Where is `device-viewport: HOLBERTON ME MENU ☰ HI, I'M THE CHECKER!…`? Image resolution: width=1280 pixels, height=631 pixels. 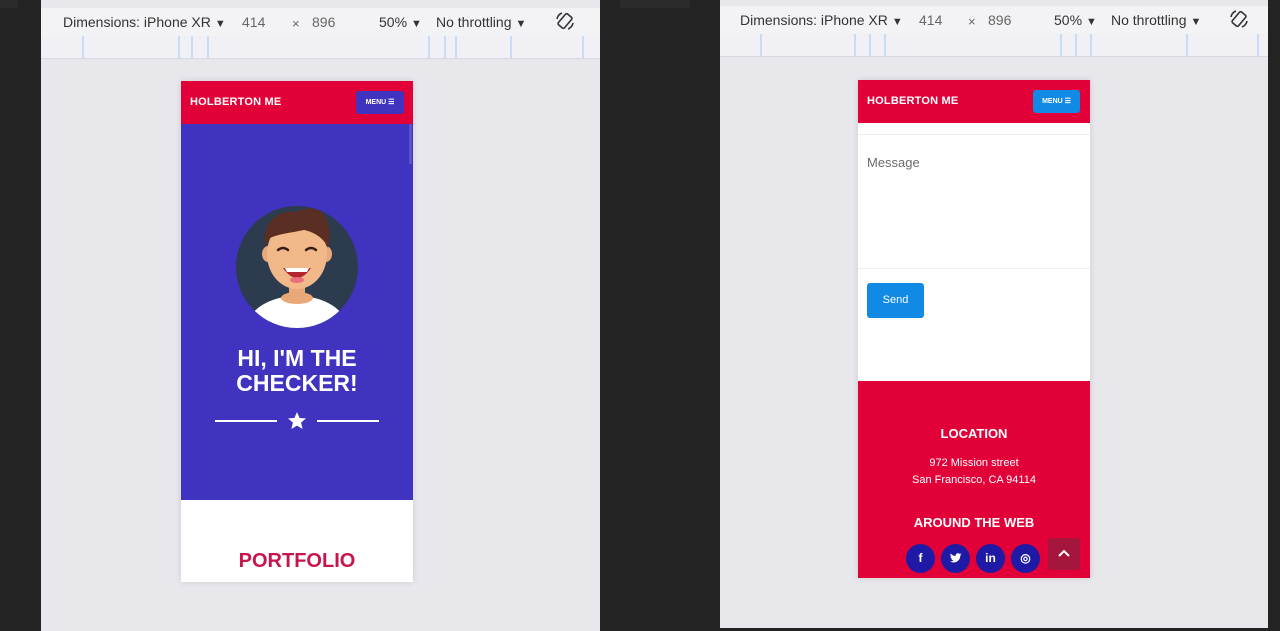 device-viewport: HOLBERTON ME MENU ☰ HI, I'M THE CHECKER!… is located at coordinates (297, 331).